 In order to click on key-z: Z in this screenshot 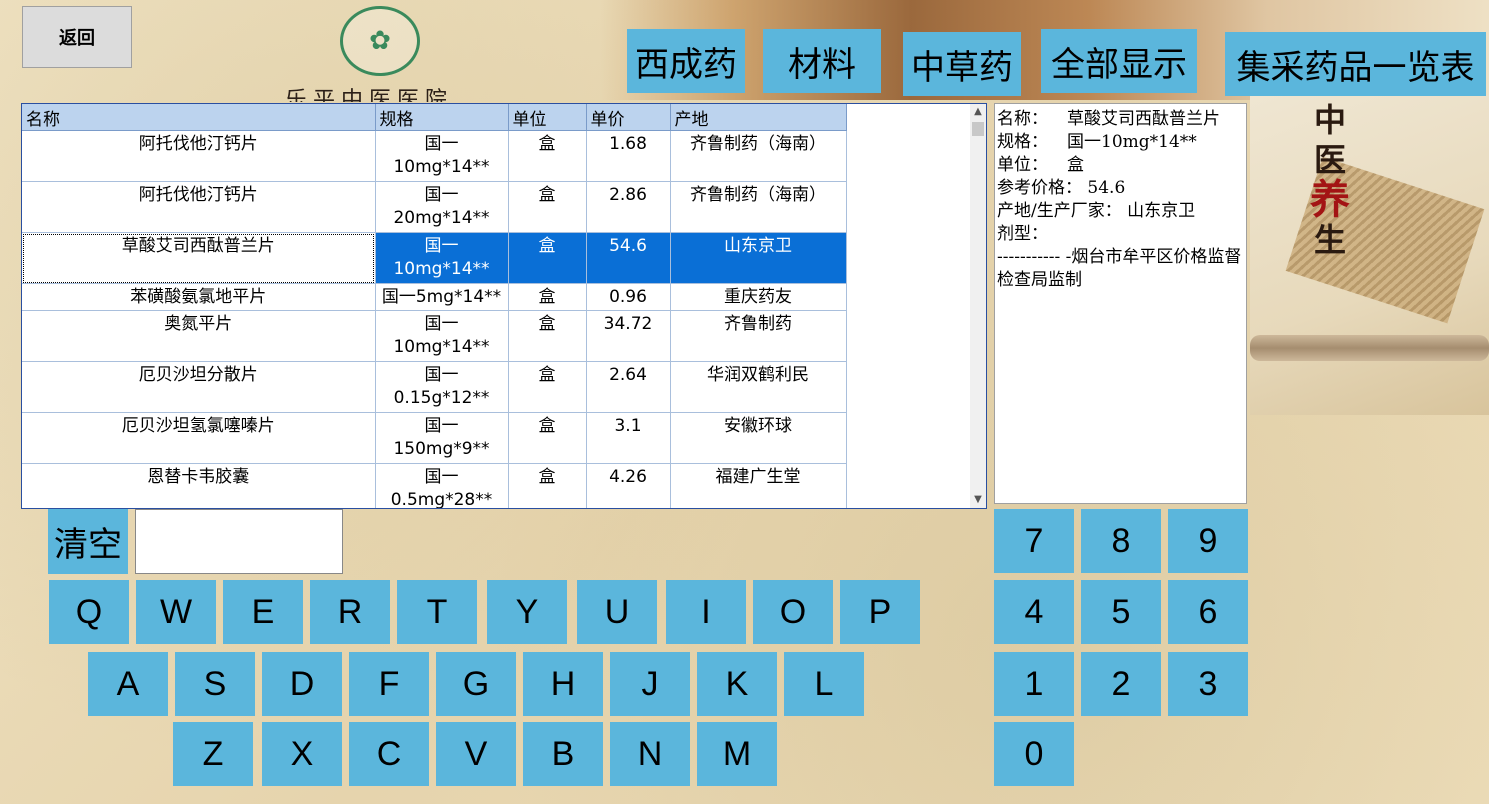, I will do `click(213, 754)`.